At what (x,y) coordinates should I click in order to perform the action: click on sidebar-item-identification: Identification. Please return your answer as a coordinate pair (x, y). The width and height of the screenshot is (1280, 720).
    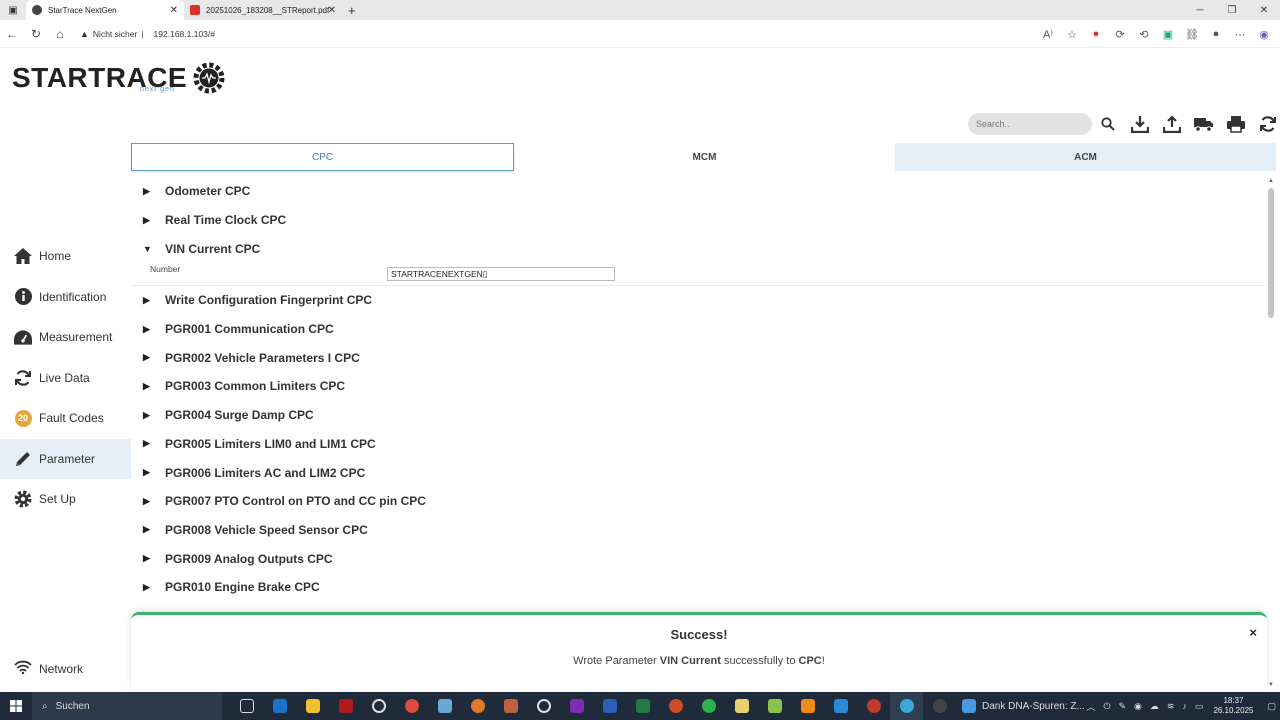
    Looking at the image, I should click on (65, 297).